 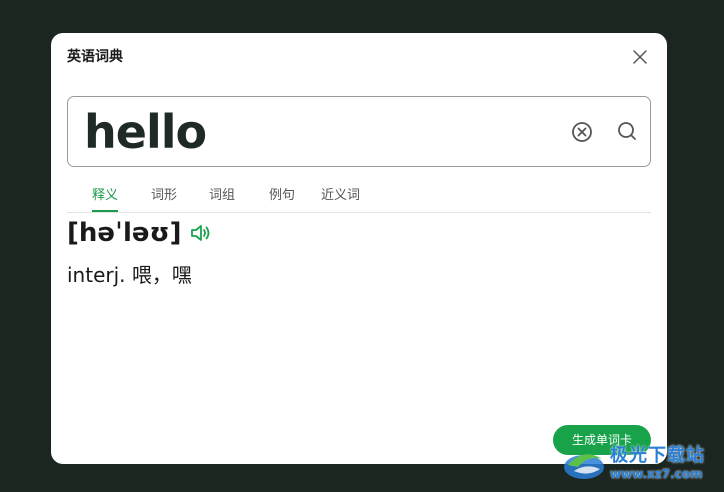 I want to click on watermark-name: 极光下载站, so click(x=657, y=455).